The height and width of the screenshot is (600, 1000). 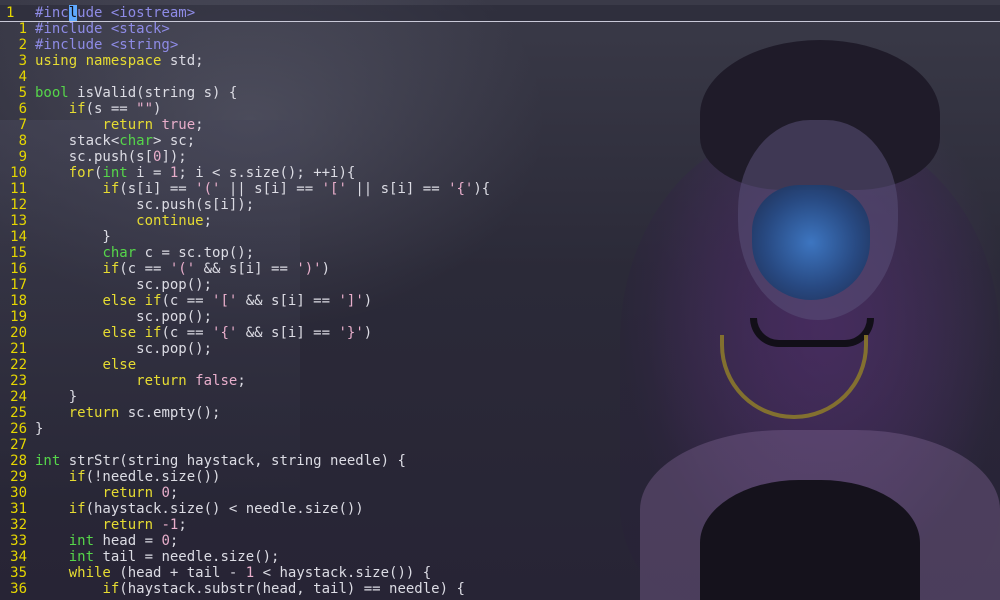 What do you see at coordinates (115, 173) in the screenshot?
I see `code-token: int` at bounding box center [115, 173].